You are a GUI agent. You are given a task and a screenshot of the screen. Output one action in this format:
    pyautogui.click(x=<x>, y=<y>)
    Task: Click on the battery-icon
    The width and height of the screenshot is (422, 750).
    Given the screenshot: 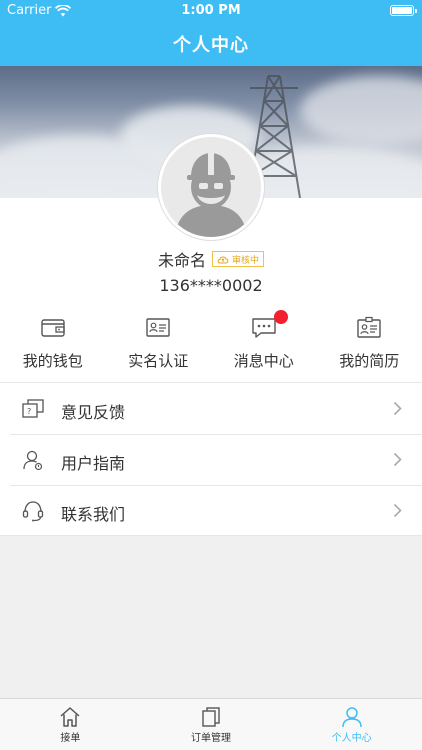 What is the action you would take?
    pyautogui.click(x=403, y=10)
    